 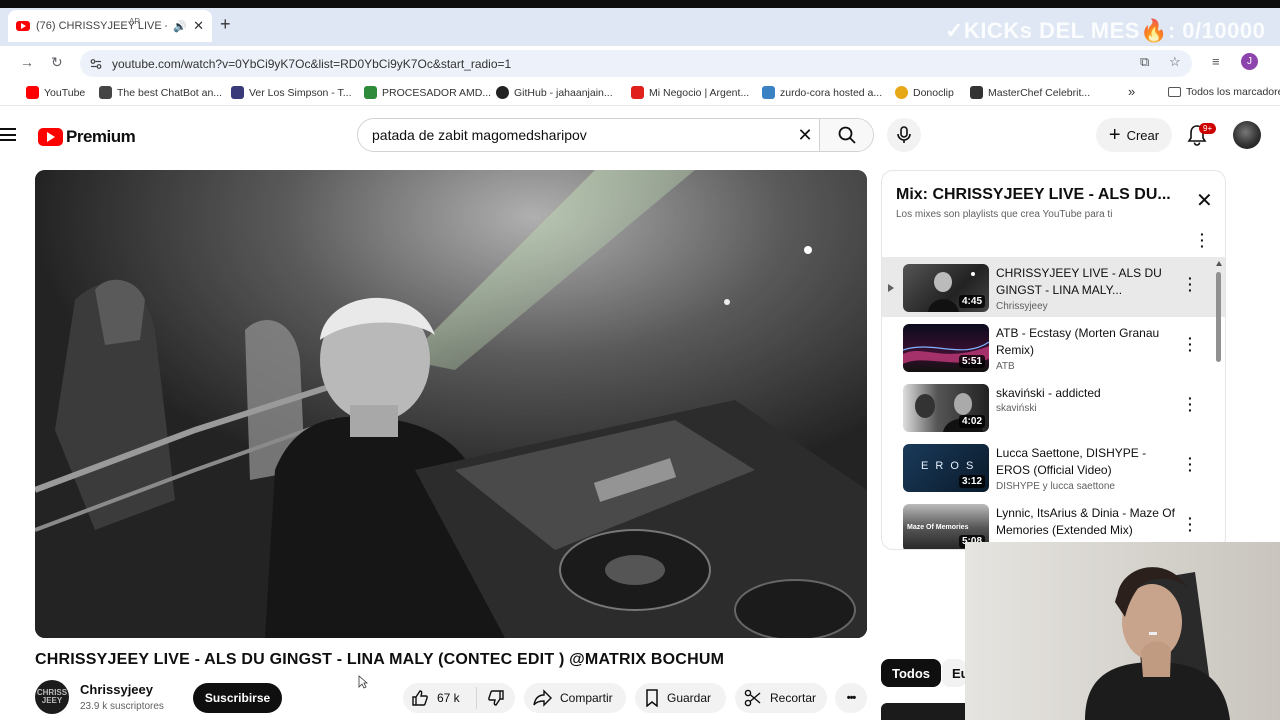 What do you see at coordinates (946, 348) in the screenshot?
I see `video-thumbnail: 5:51` at bounding box center [946, 348].